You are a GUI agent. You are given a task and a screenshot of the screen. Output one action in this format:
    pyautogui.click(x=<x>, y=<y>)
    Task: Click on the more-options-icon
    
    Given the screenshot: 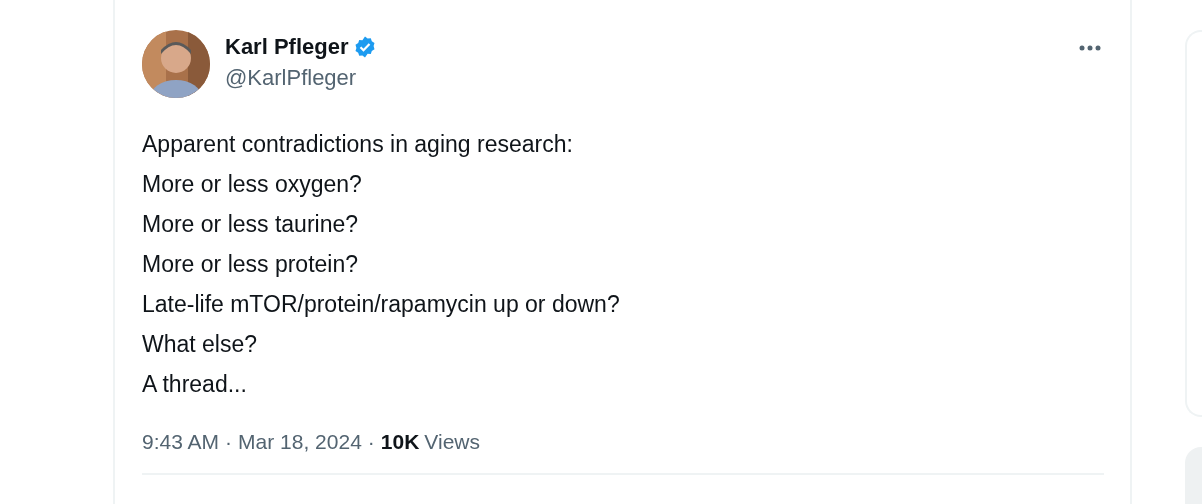 What is the action you would take?
    pyautogui.click(x=1090, y=48)
    